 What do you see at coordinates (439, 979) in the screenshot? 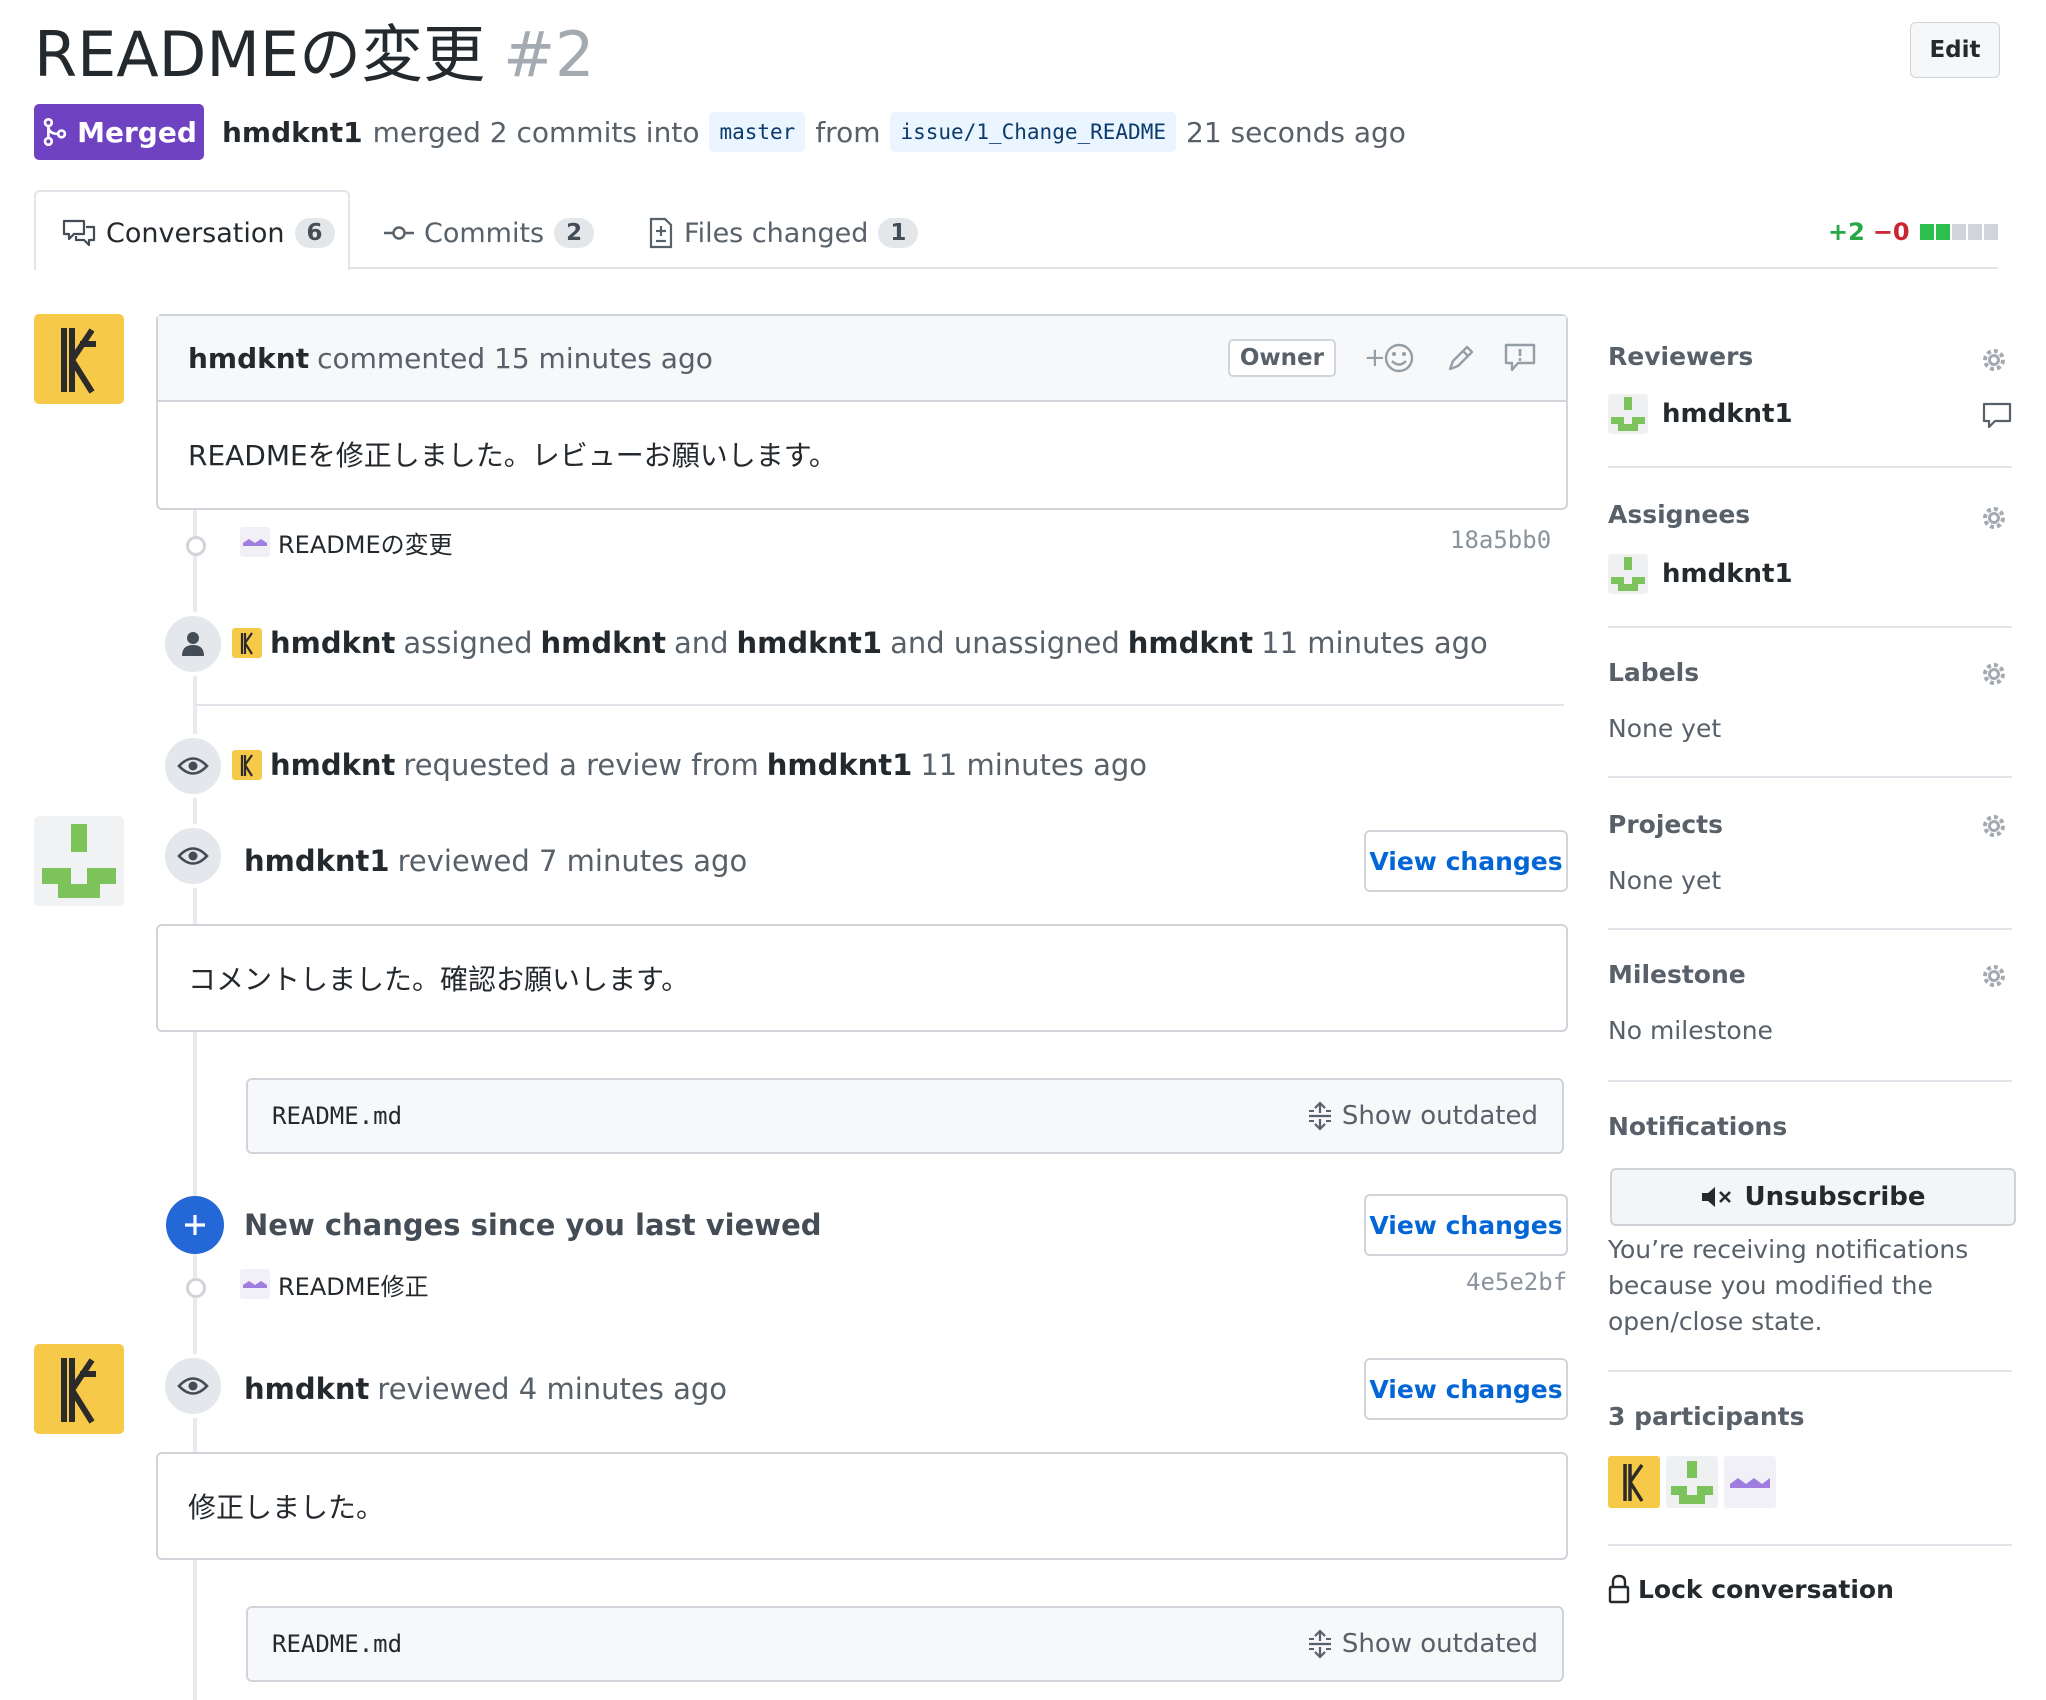
I see `review-comment-body: コメントしました。確認お願いします。` at bounding box center [439, 979].